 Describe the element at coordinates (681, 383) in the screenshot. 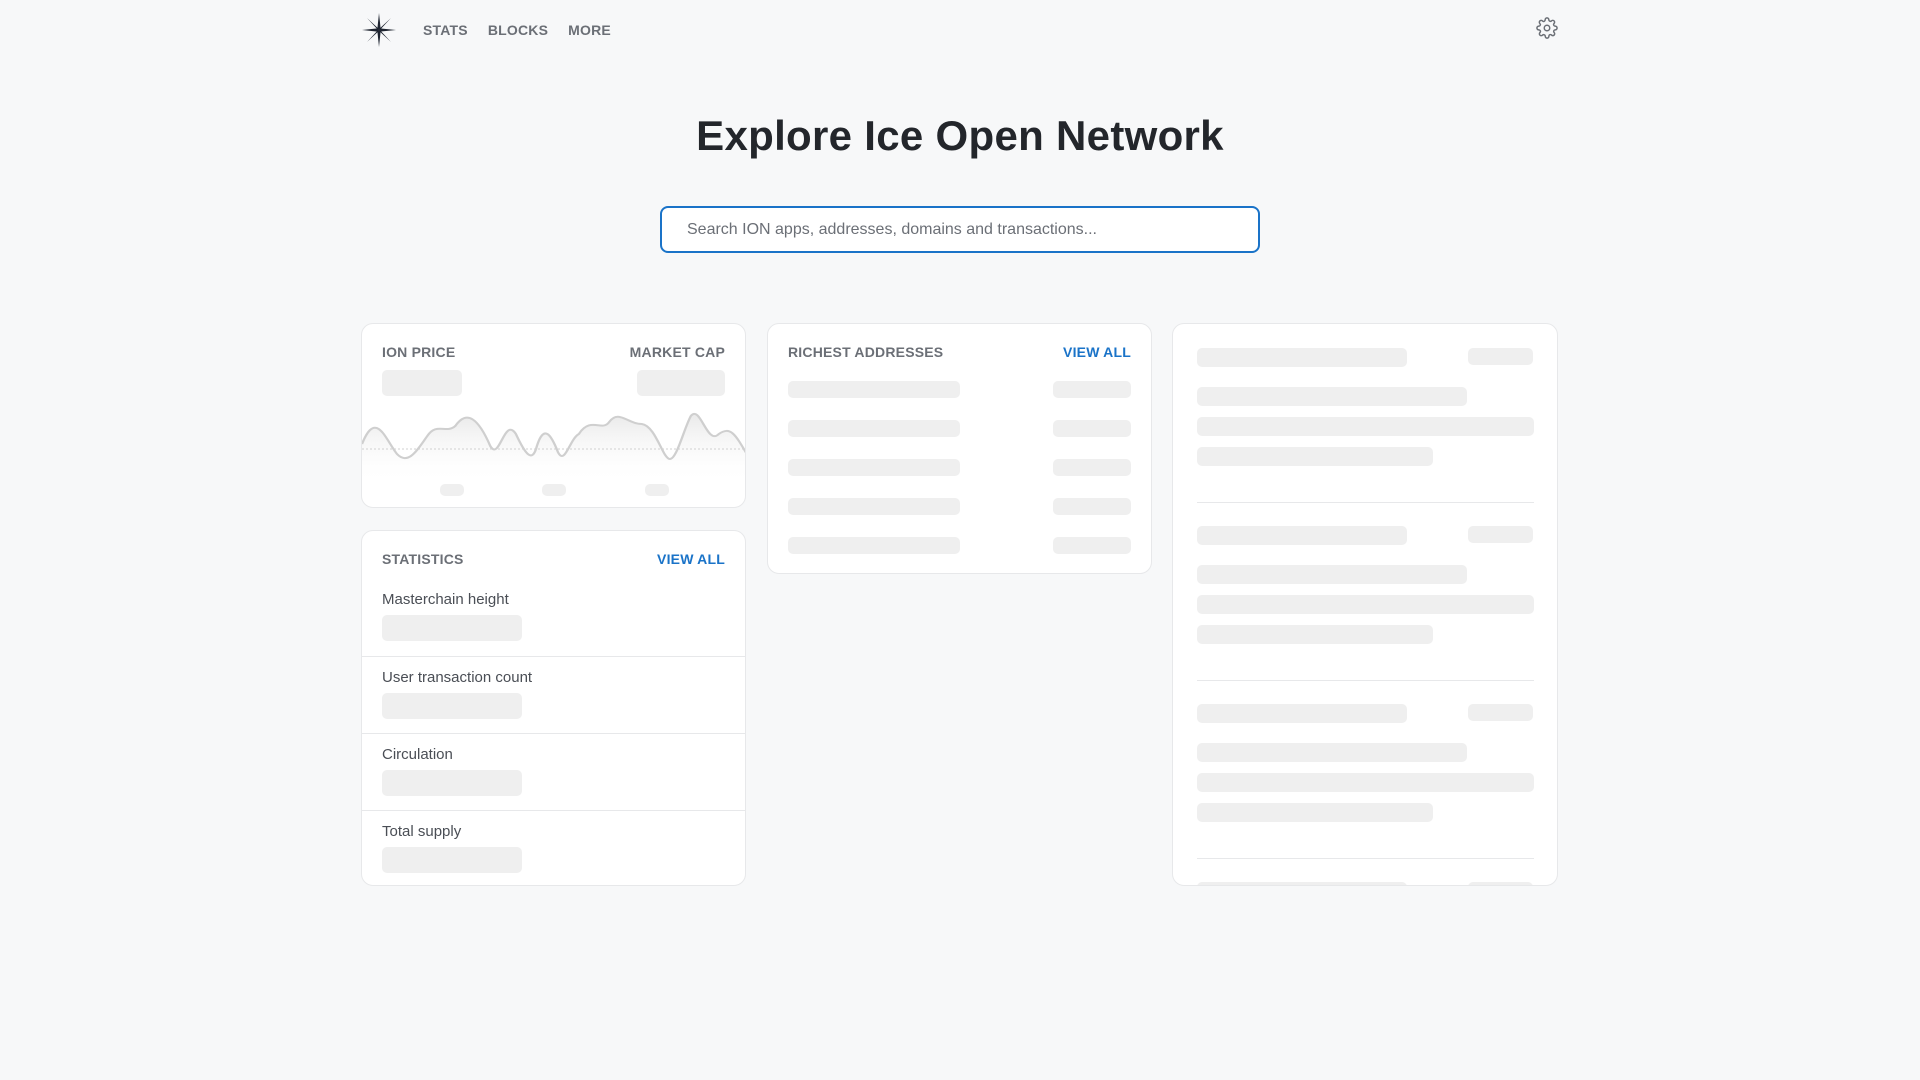

I see `market-cap-skeleton` at that location.